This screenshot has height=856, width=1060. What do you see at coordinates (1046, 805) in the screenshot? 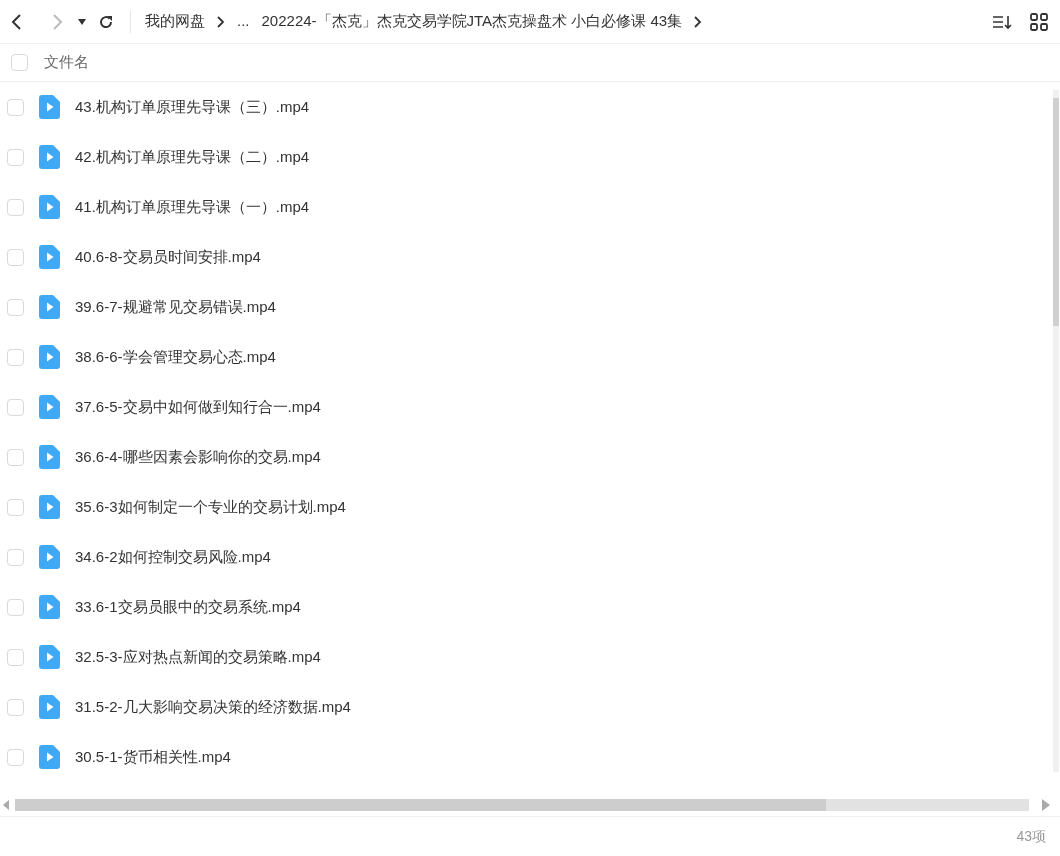
I see `scroll-right-icon` at bounding box center [1046, 805].